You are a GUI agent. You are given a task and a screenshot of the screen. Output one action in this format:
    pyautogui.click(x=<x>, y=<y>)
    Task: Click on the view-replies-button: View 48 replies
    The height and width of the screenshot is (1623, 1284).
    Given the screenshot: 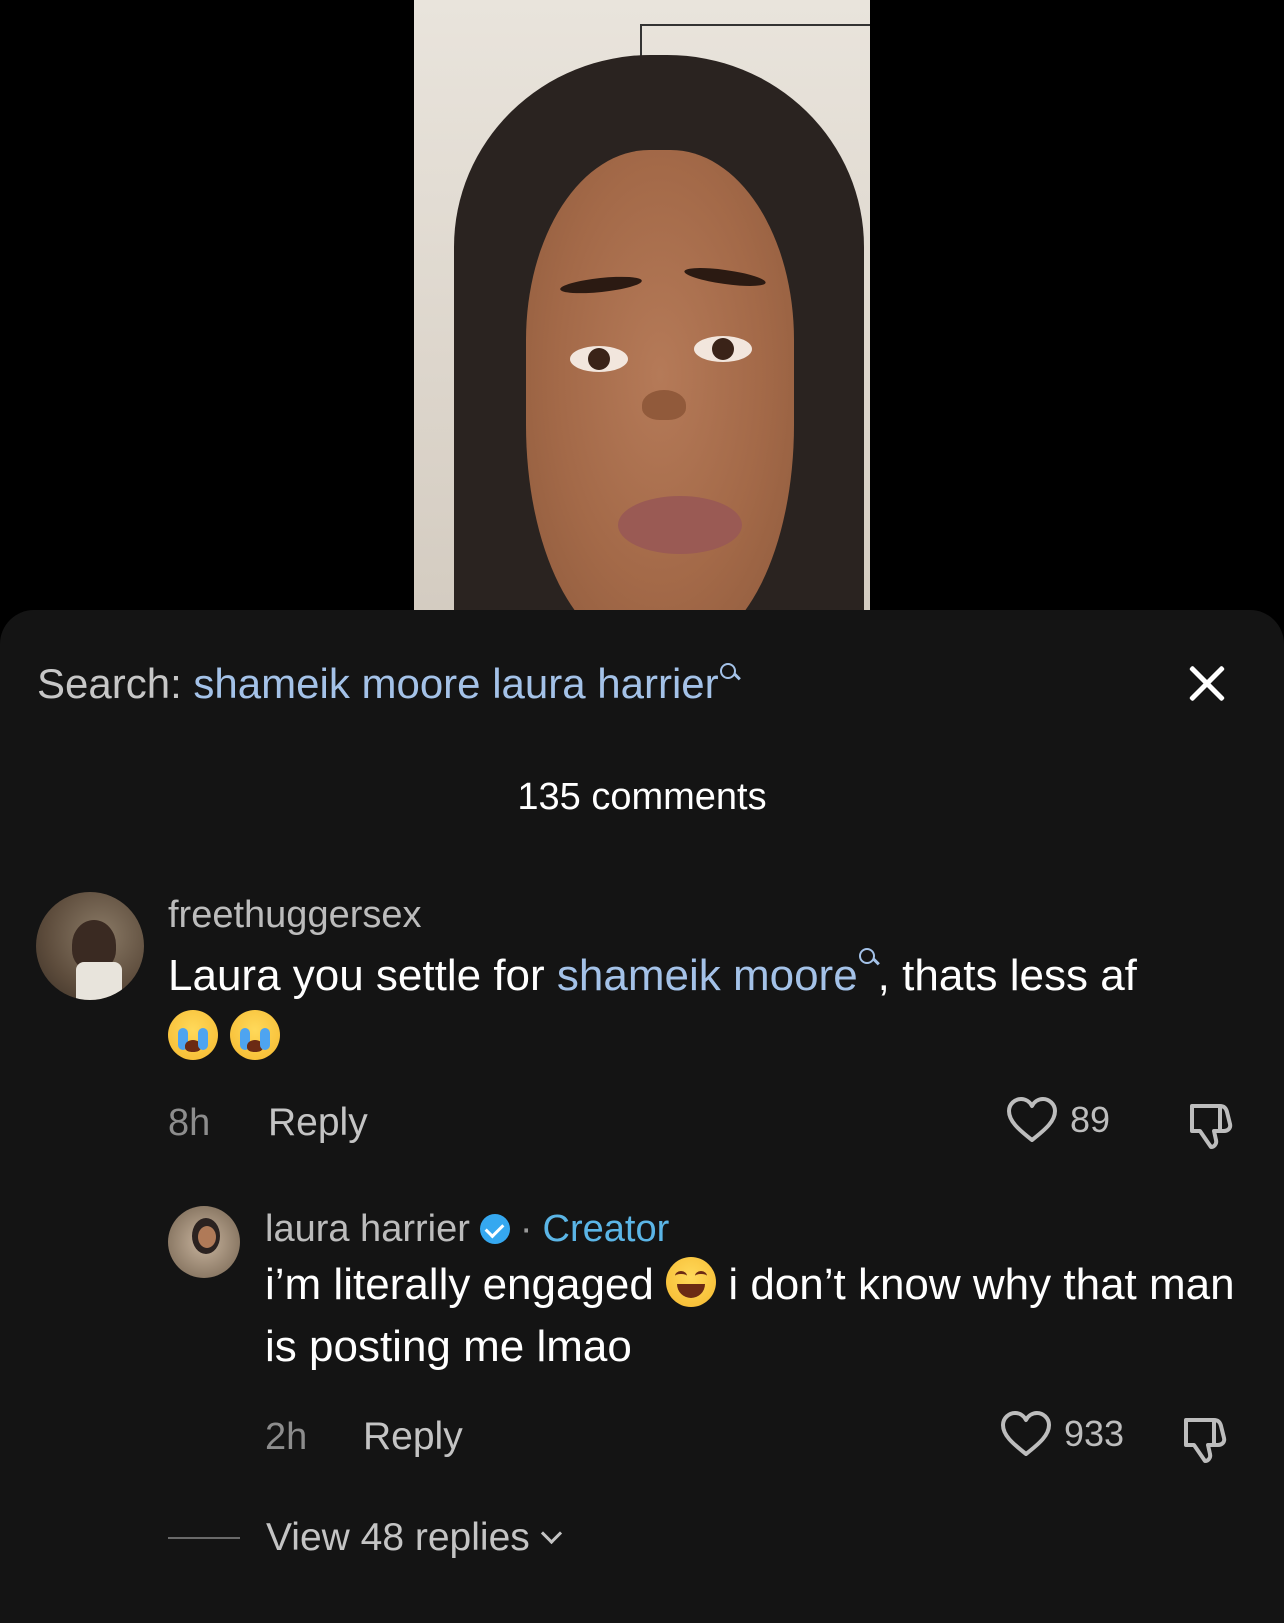 What is the action you would take?
    pyautogui.click(x=365, y=1538)
    